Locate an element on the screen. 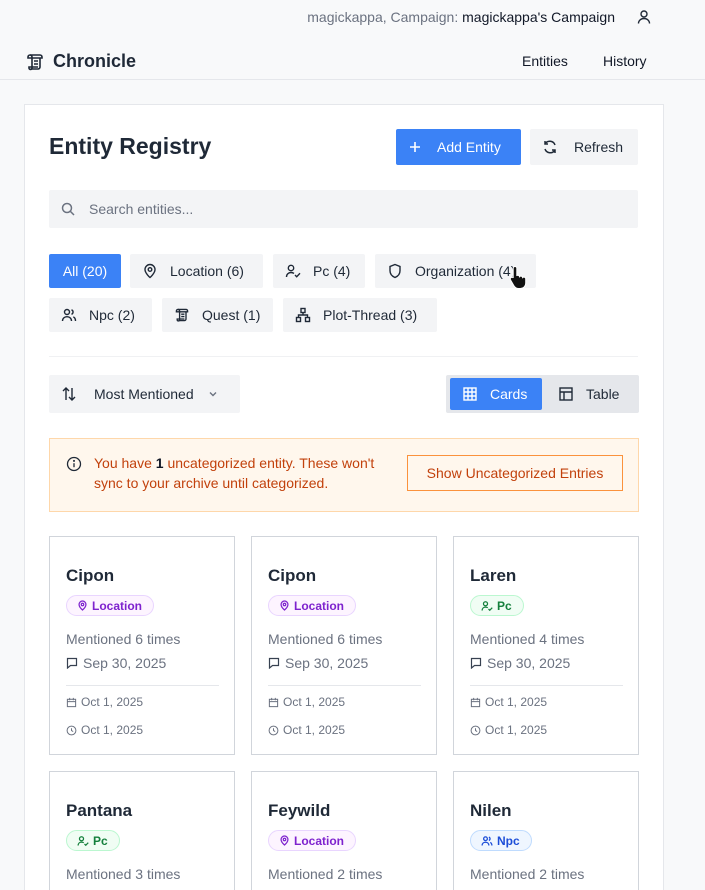  network-icon is located at coordinates (303, 315).